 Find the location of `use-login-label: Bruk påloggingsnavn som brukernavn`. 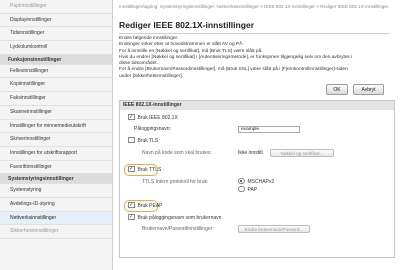

use-login-label: Bruk påloggingsnavn som brukernavn is located at coordinates (179, 218).